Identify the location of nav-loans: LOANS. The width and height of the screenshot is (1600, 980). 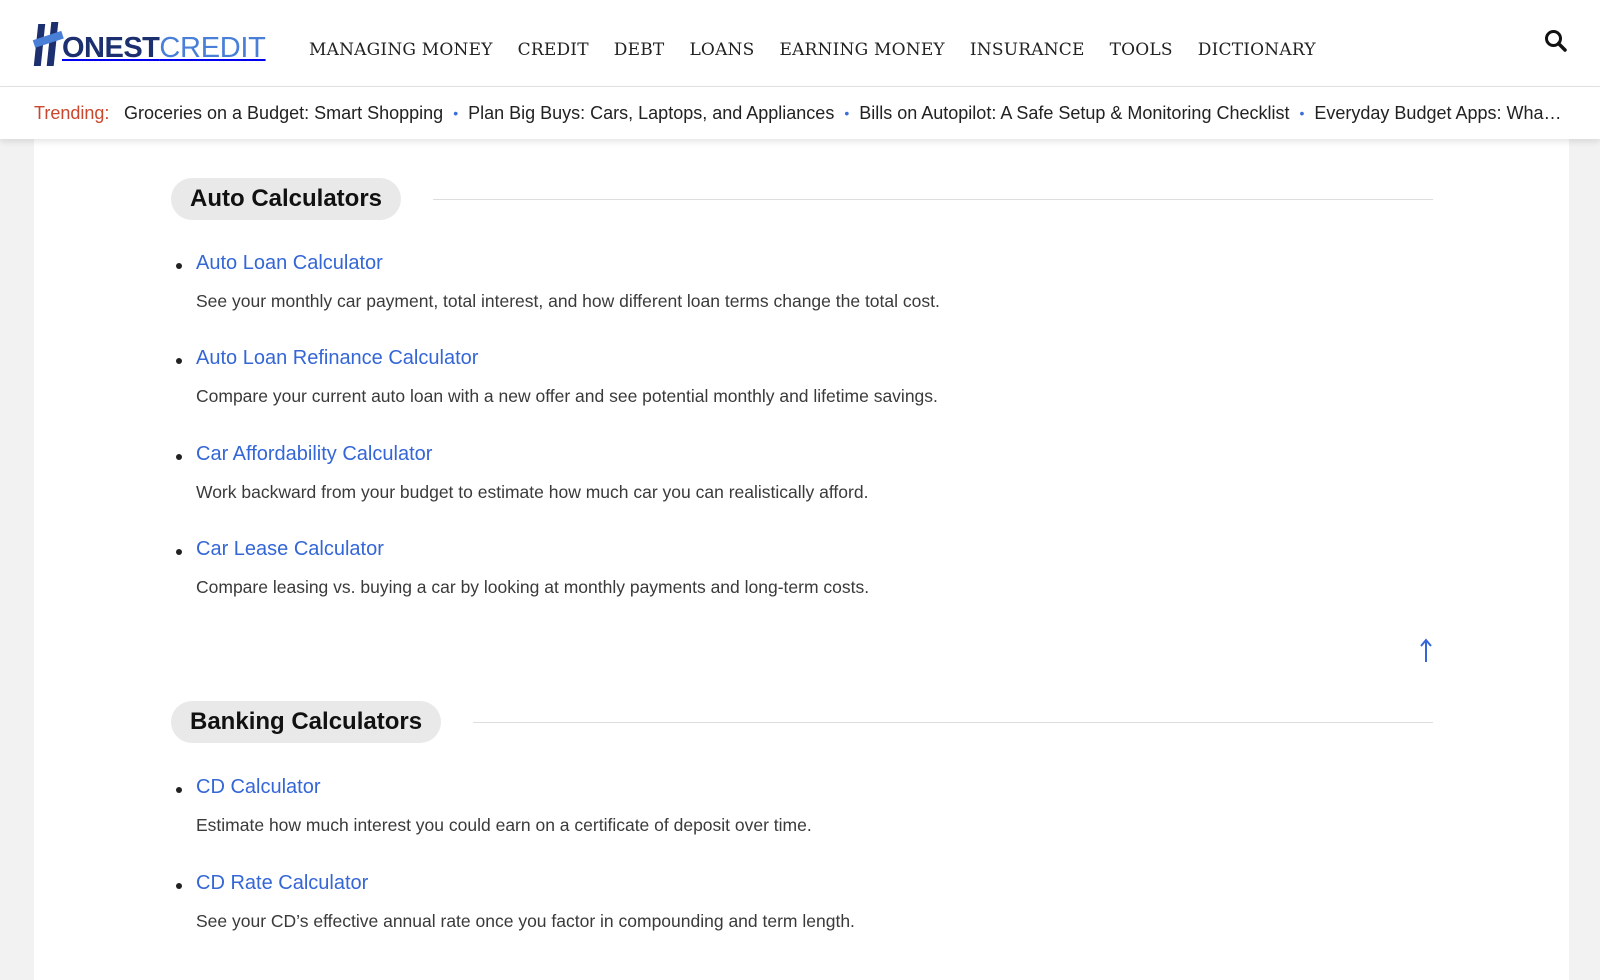
(721, 50).